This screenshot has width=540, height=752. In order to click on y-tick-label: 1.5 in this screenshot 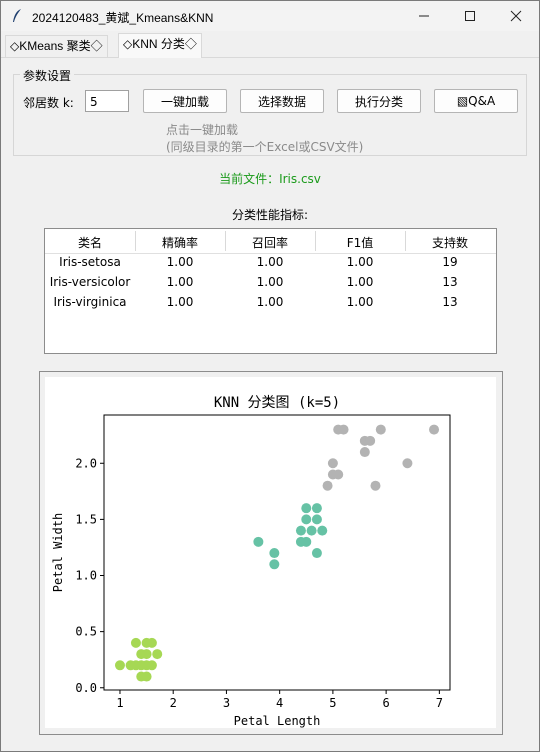, I will do `click(86, 519)`.